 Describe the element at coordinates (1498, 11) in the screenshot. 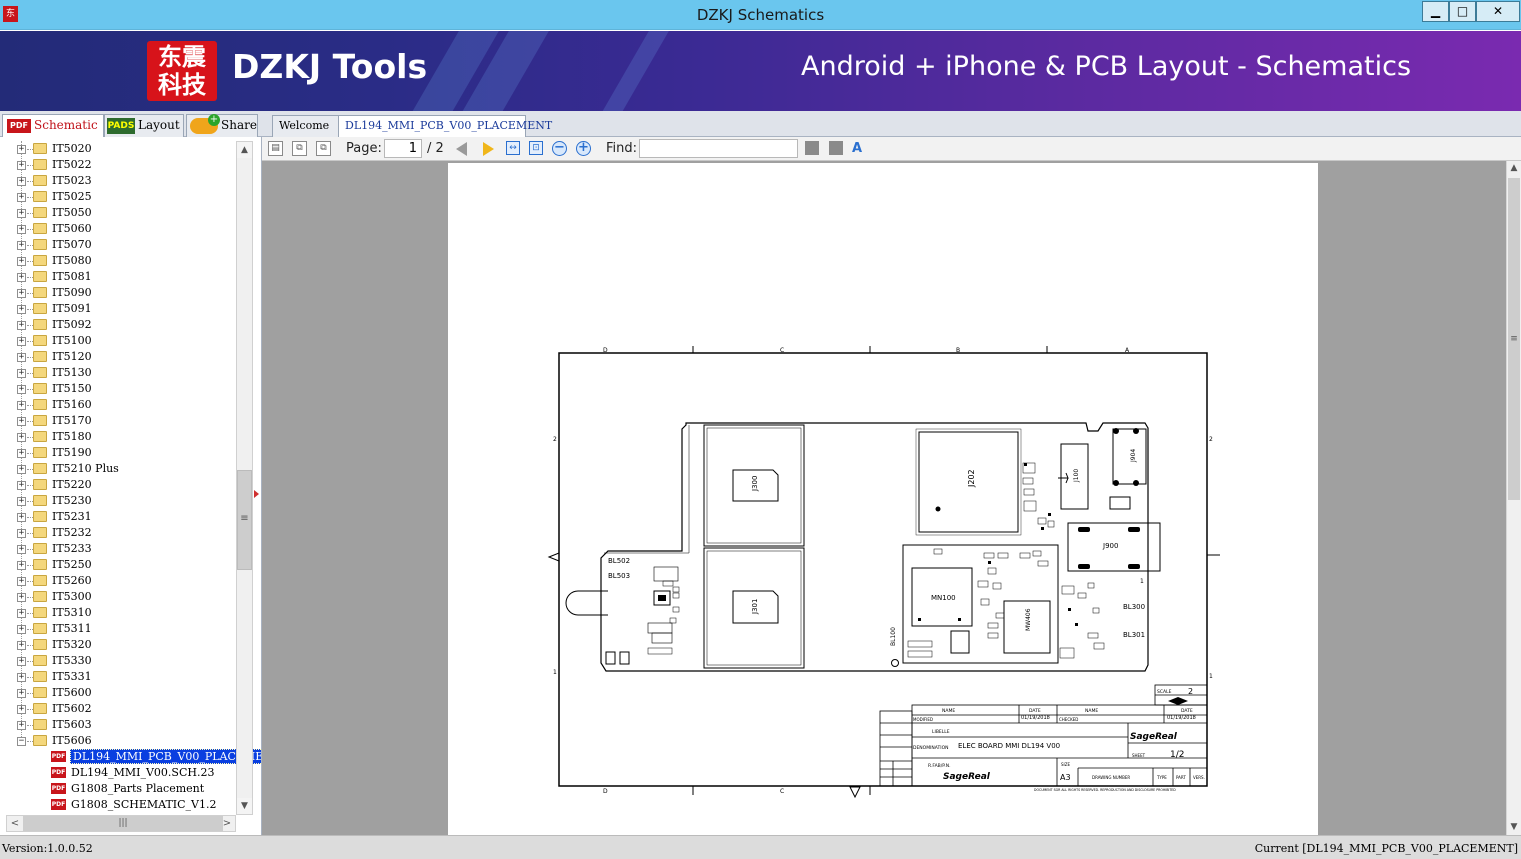

I see `close-button: ✕` at that location.